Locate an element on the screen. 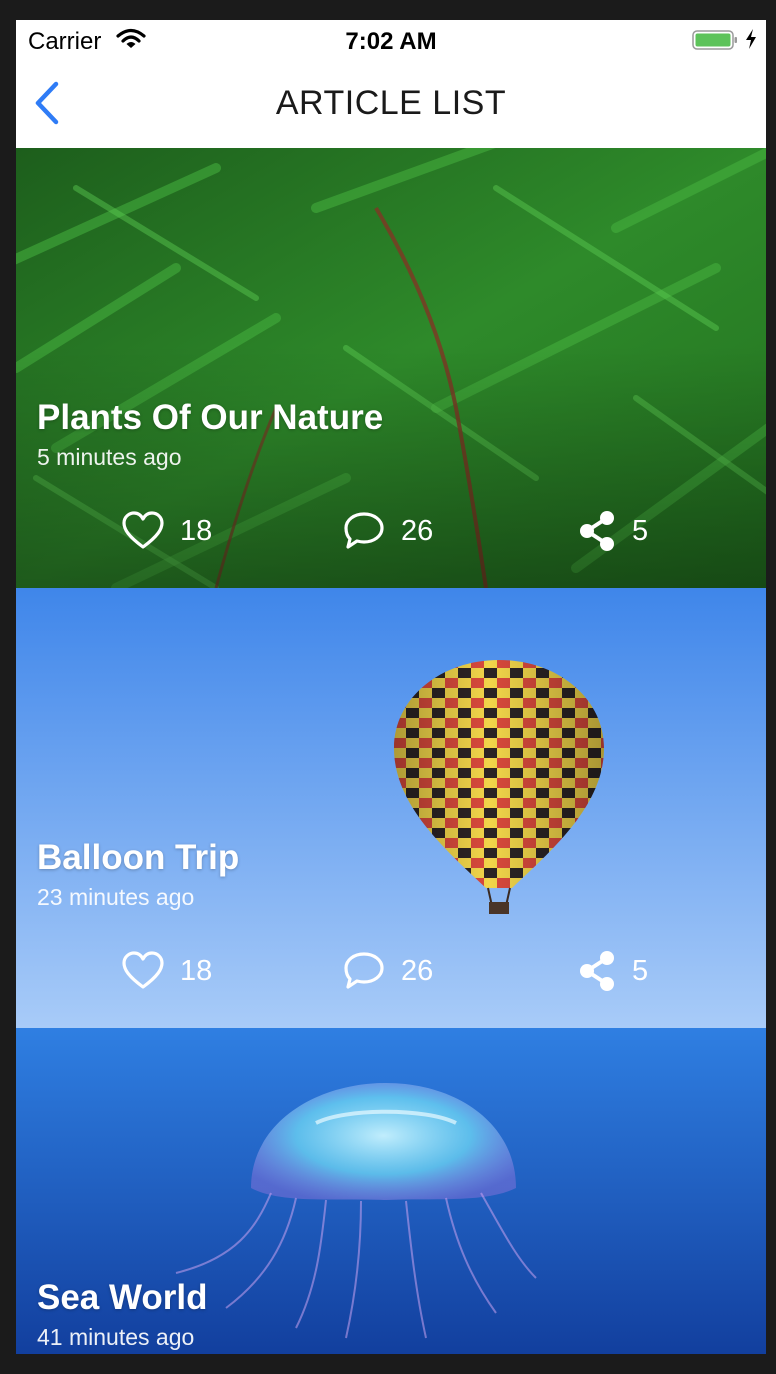 The image size is (776, 1374). article-title: Balloon Trip is located at coordinates (138, 858).